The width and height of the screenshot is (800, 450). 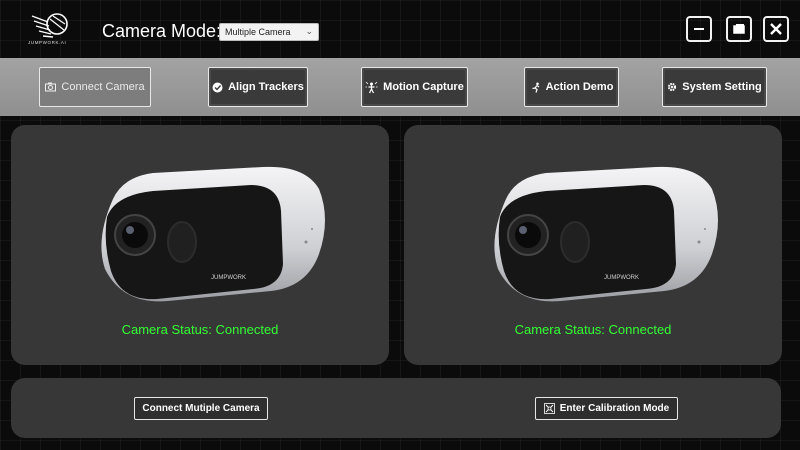 I want to click on connect-multiple-camera-label: Connect Mutiple Camera, so click(x=201, y=408).